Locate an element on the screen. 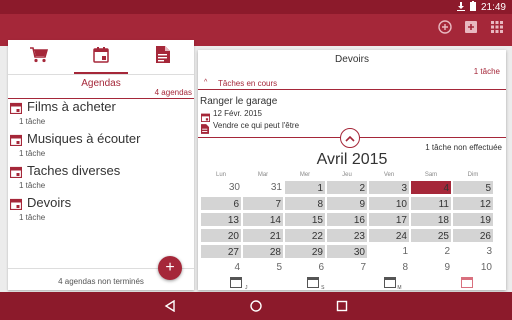 Image resolution: width=512 pixels, height=320 pixels. plus-icon: + is located at coordinates (170, 267).